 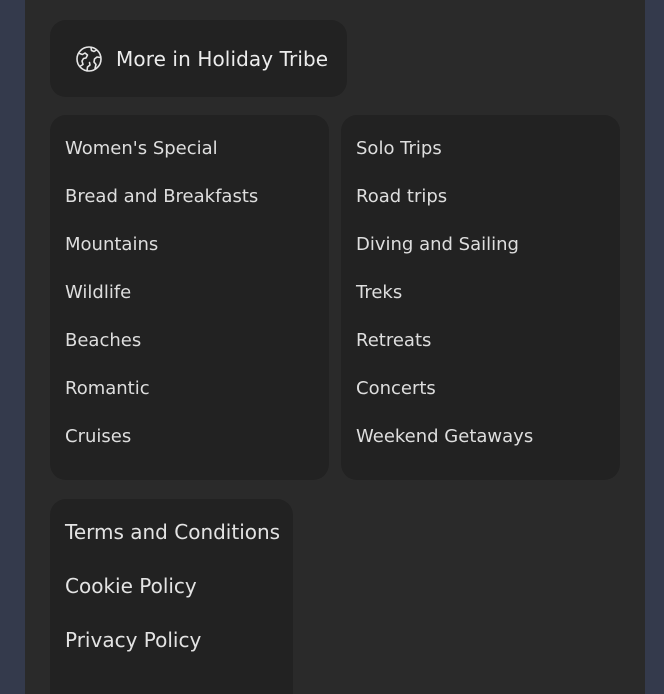 I want to click on link-retreats: Retreats, so click(x=393, y=341).